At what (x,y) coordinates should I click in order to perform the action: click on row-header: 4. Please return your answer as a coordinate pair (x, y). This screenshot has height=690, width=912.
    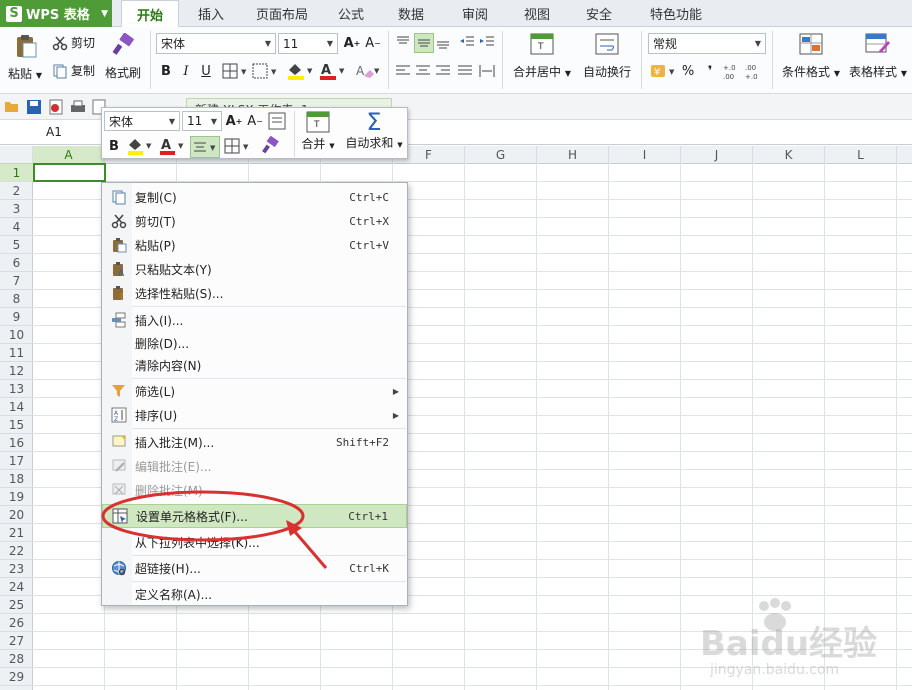
    Looking at the image, I should click on (16, 227).